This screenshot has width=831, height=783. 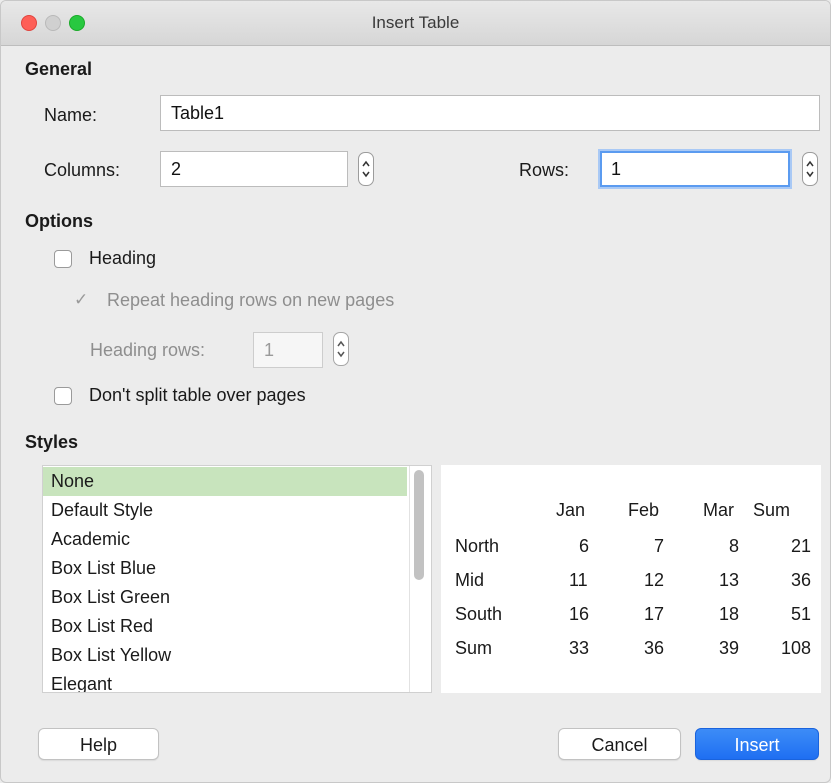 What do you see at coordinates (619, 744) in the screenshot?
I see `cancel-button: Cancel` at bounding box center [619, 744].